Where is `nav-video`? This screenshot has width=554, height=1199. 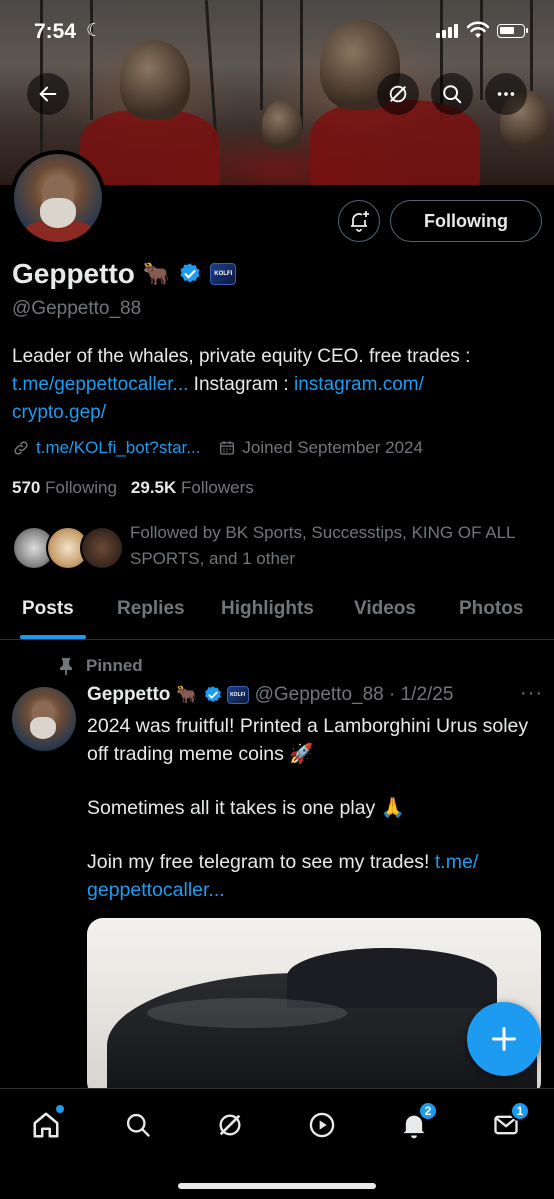 nav-video is located at coordinates (322, 1125).